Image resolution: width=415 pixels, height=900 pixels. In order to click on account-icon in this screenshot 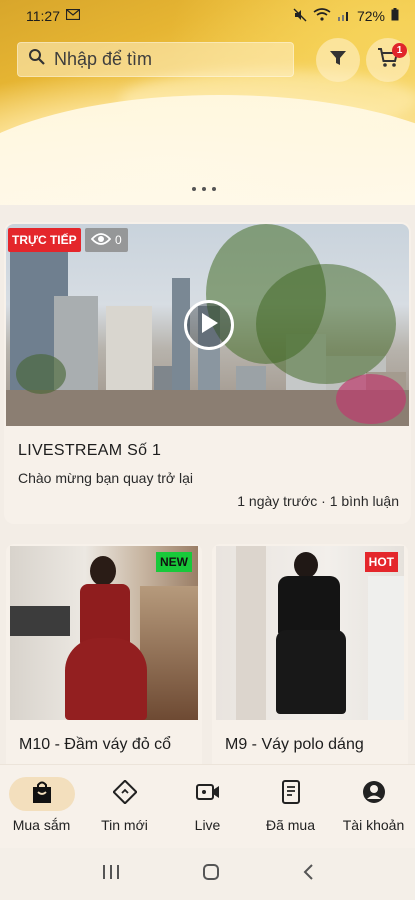, I will do `click(374, 794)`.